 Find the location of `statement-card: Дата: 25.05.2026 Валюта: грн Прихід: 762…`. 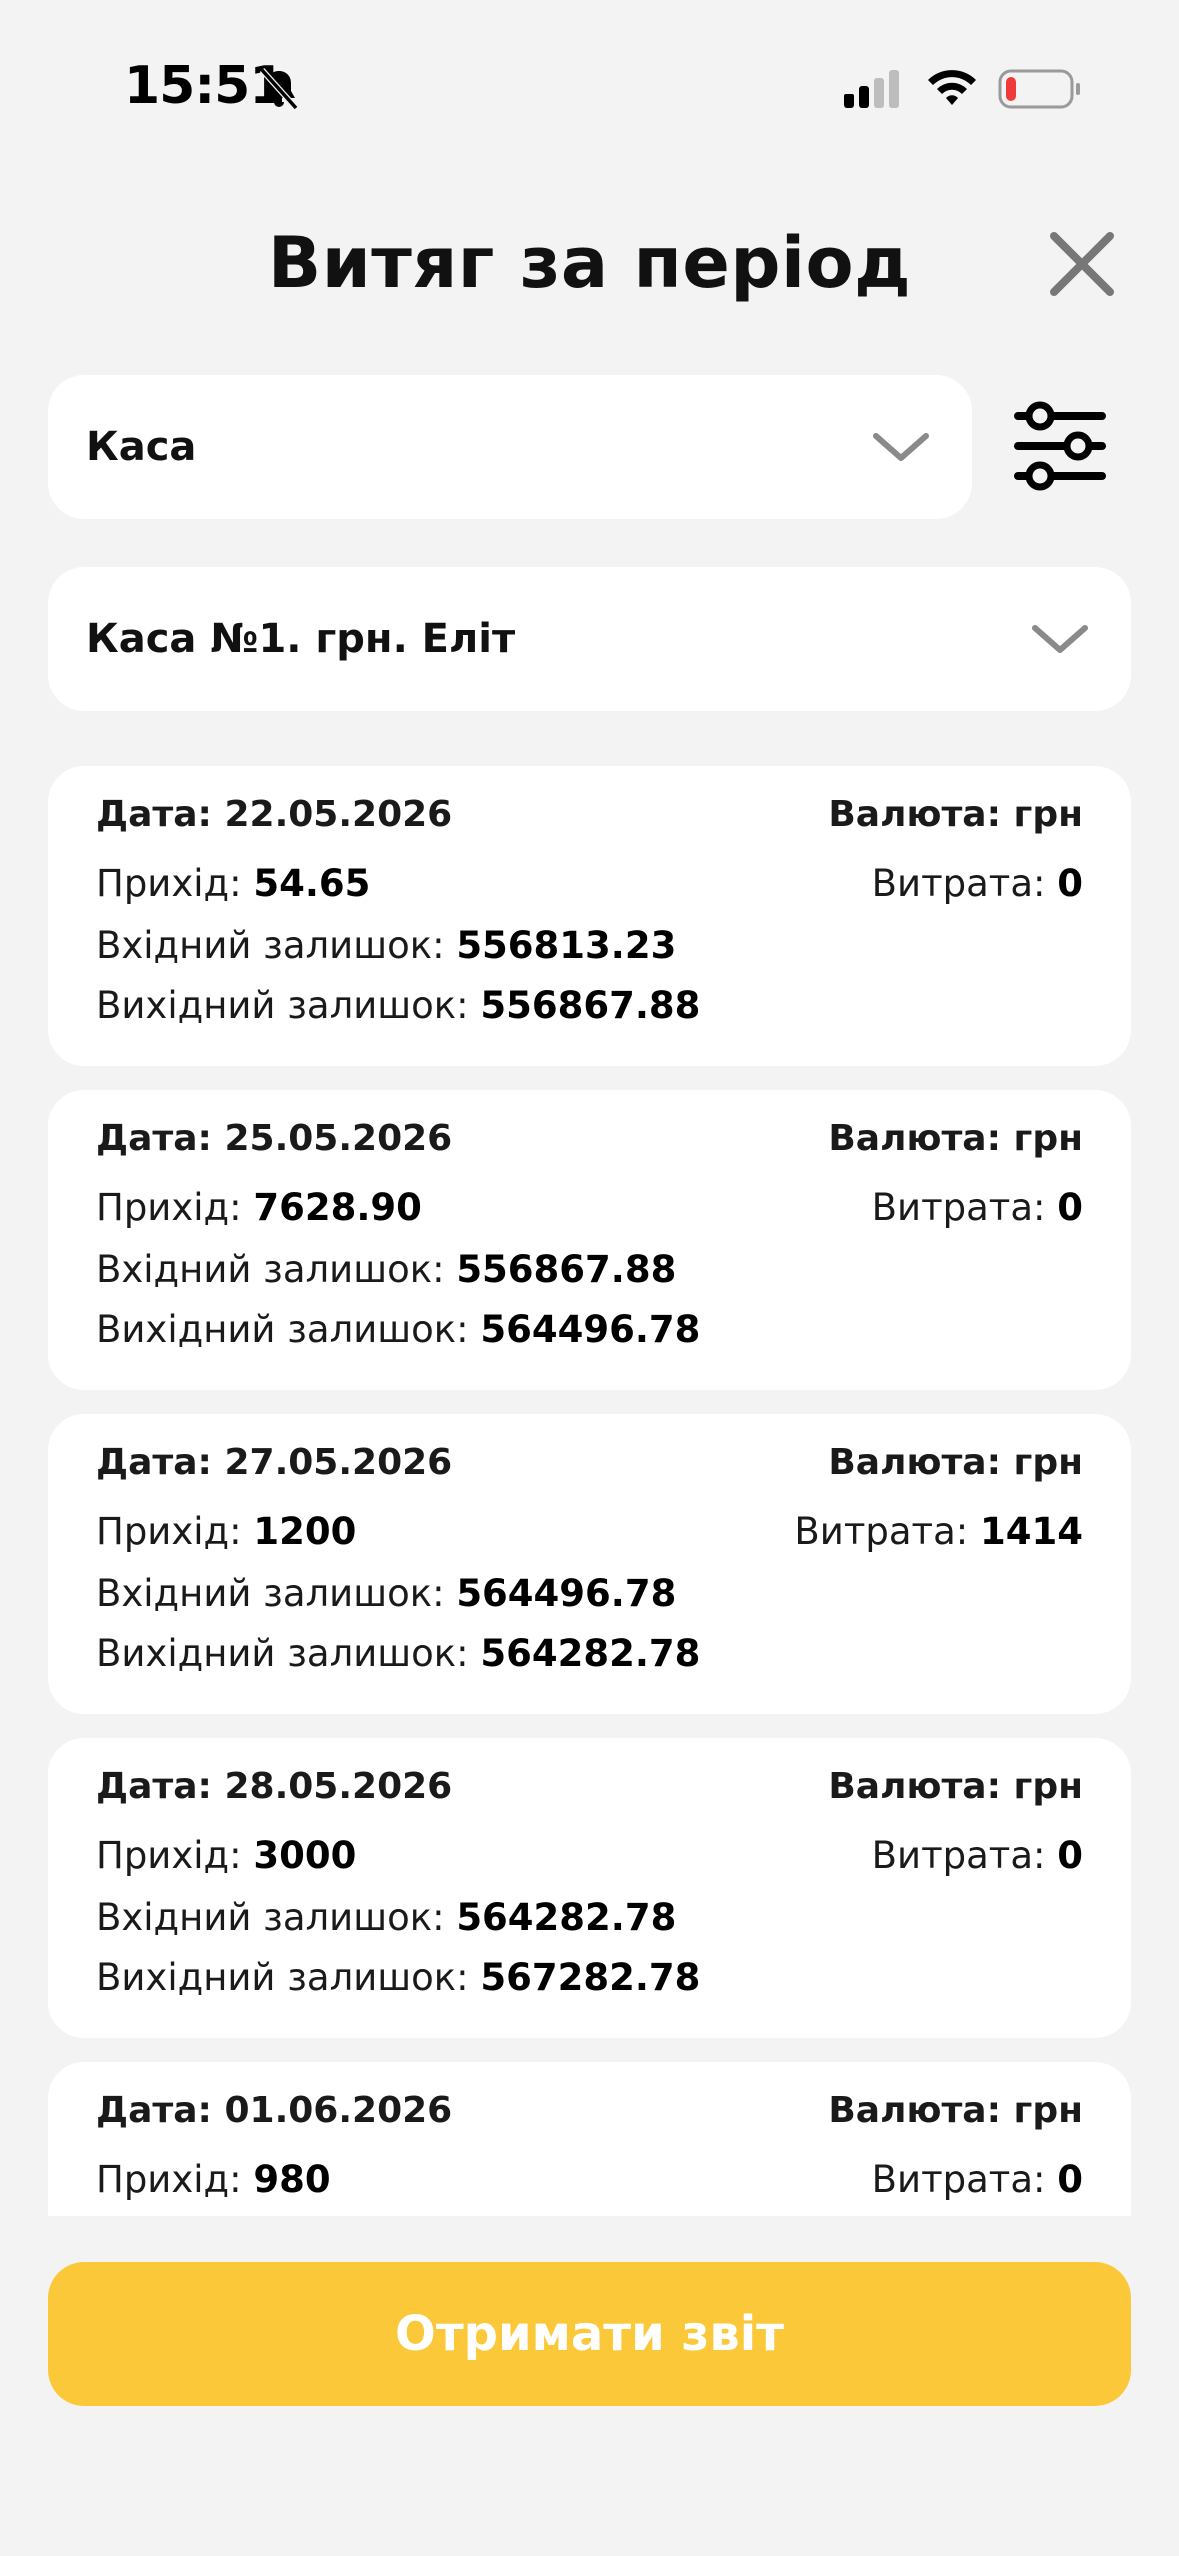

statement-card: Дата: 25.05.2026 Валюта: грн Прихід: 762… is located at coordinates (589, 1240).